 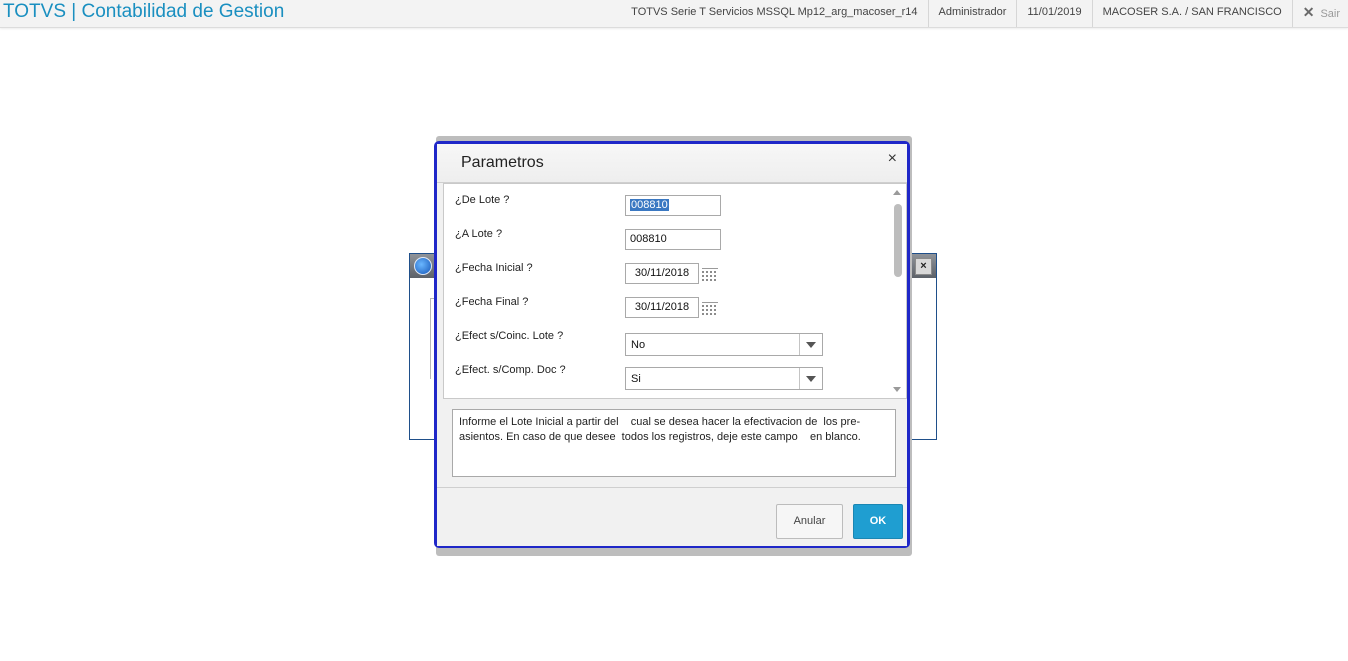 I want to click on scroll-down-arrow-icon, so click(x=897, y=389).